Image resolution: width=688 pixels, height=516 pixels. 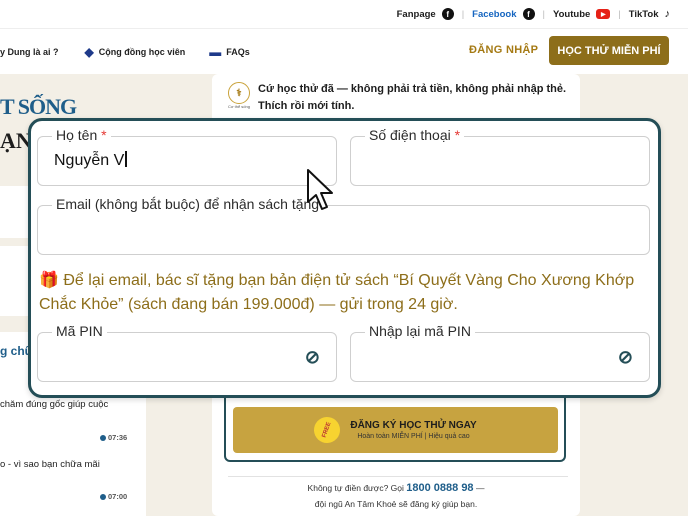 I want to click on name-value: Nguyễn V, so click(x=89, y=160).